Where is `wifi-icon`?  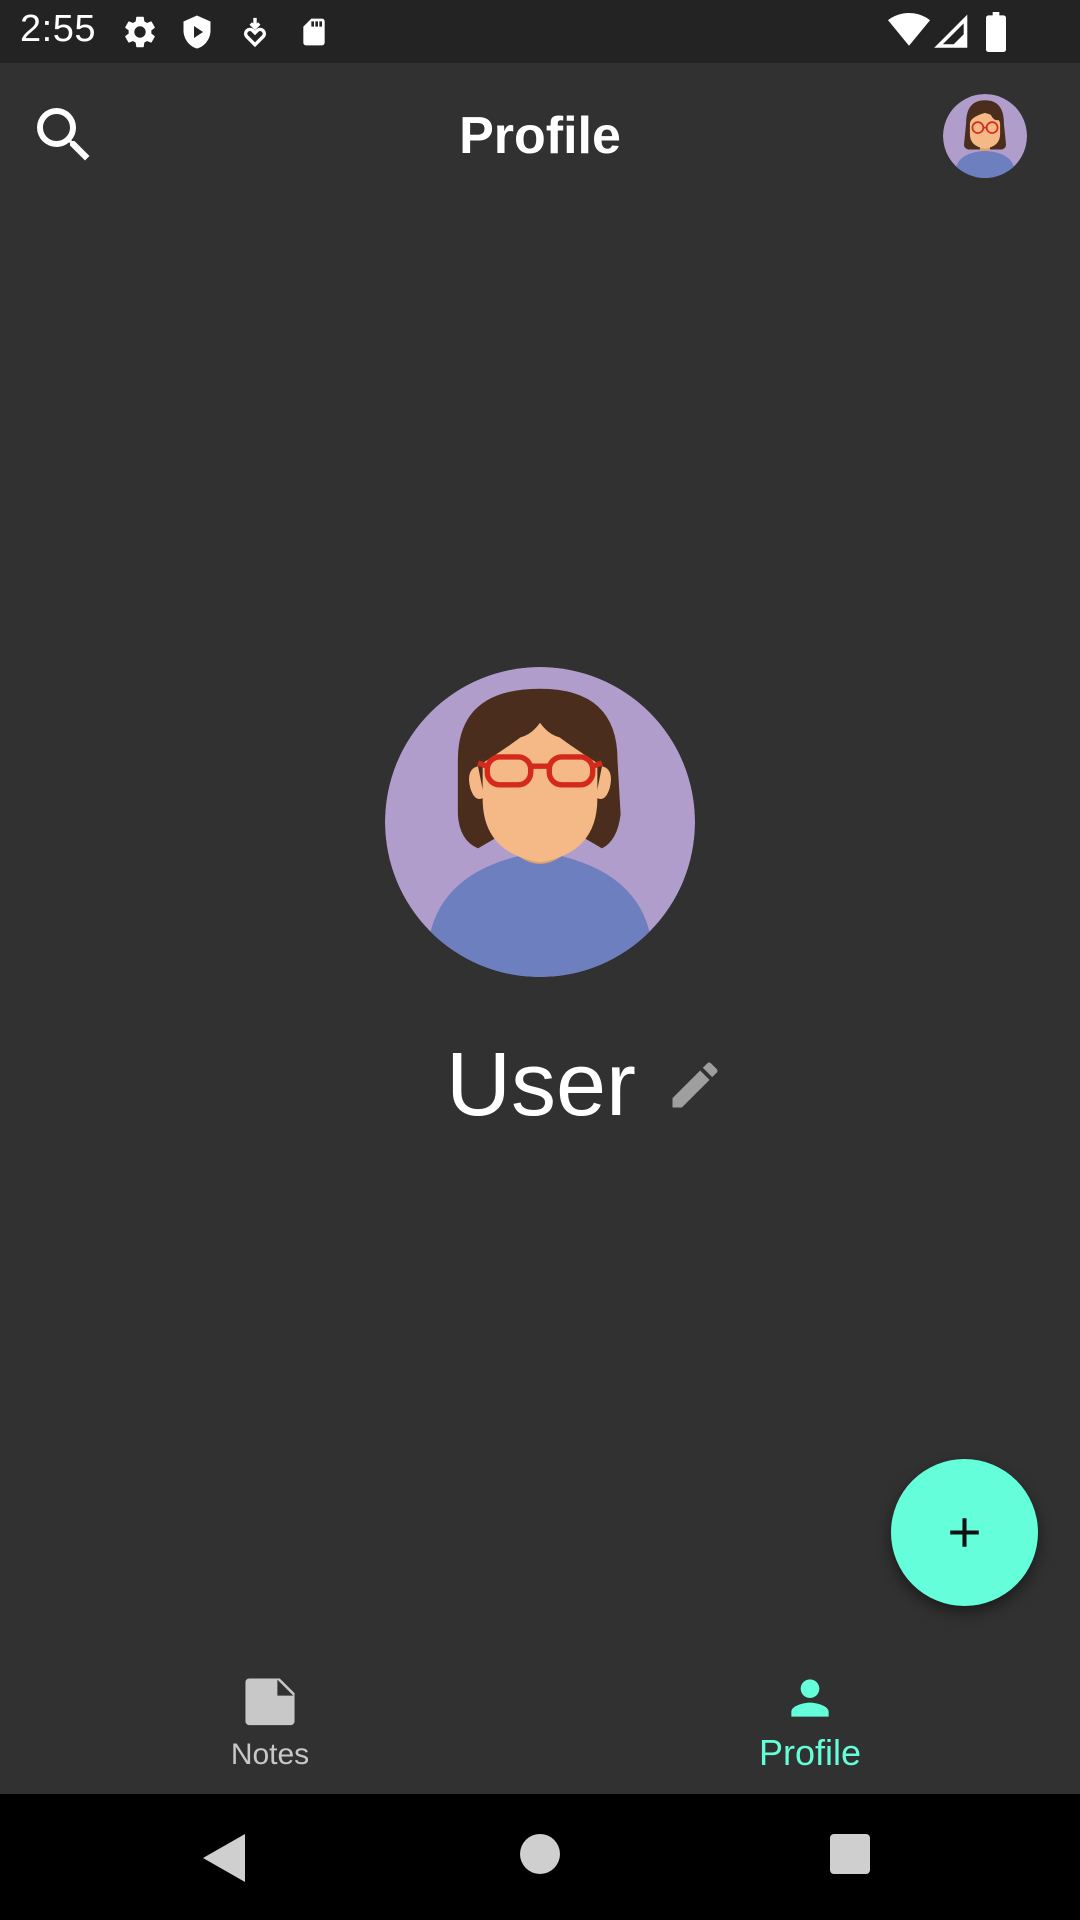 wifi-icon is located at coordinates (909, 32).